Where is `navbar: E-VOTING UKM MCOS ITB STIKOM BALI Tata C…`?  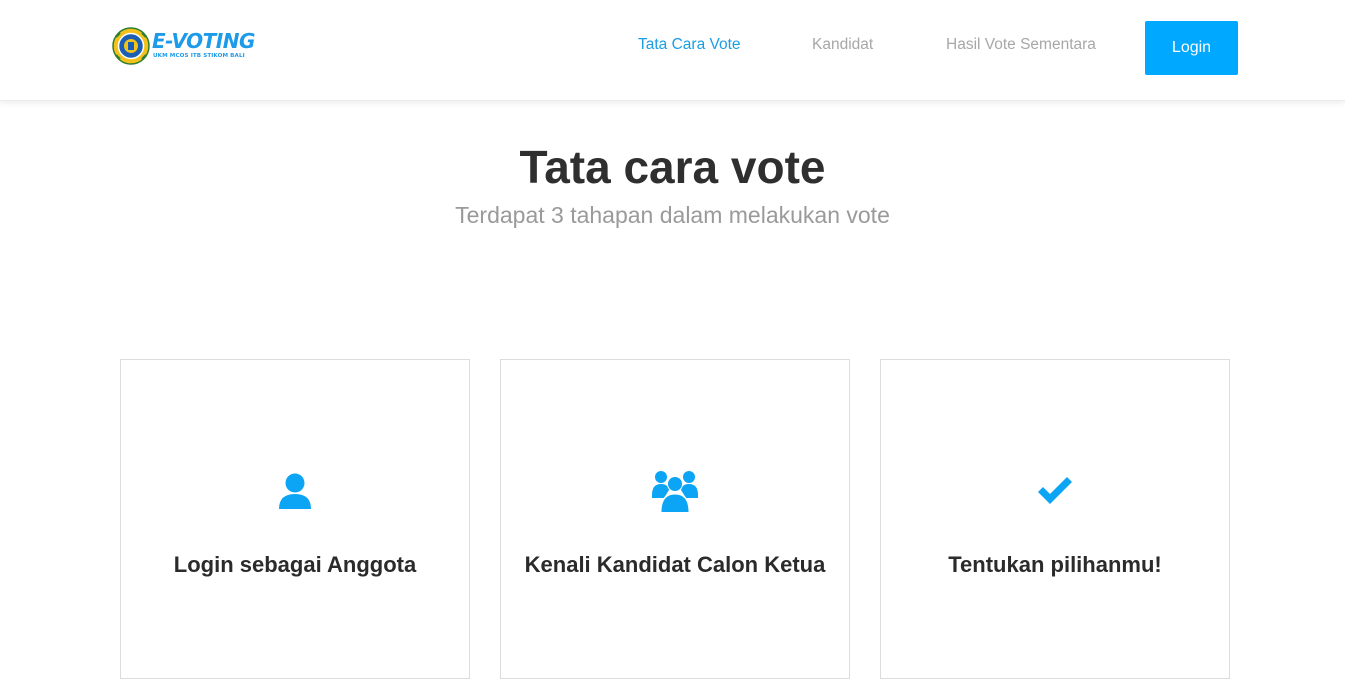 navbar: E-VOTING UKM MCOS ITB STIKOM BALI Tata C… is located at coordinates (672, 50).